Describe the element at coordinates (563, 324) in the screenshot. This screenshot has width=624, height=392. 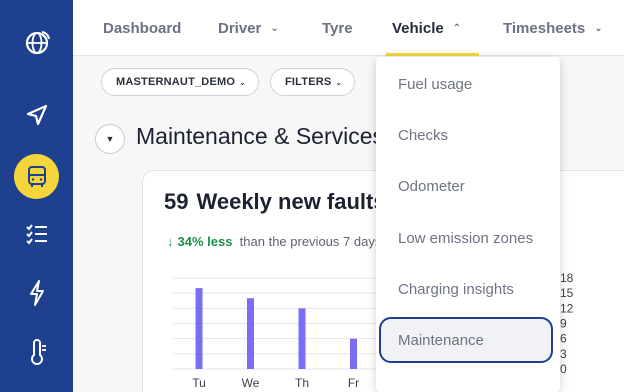
I see `y-tick-label: 9` at that location.